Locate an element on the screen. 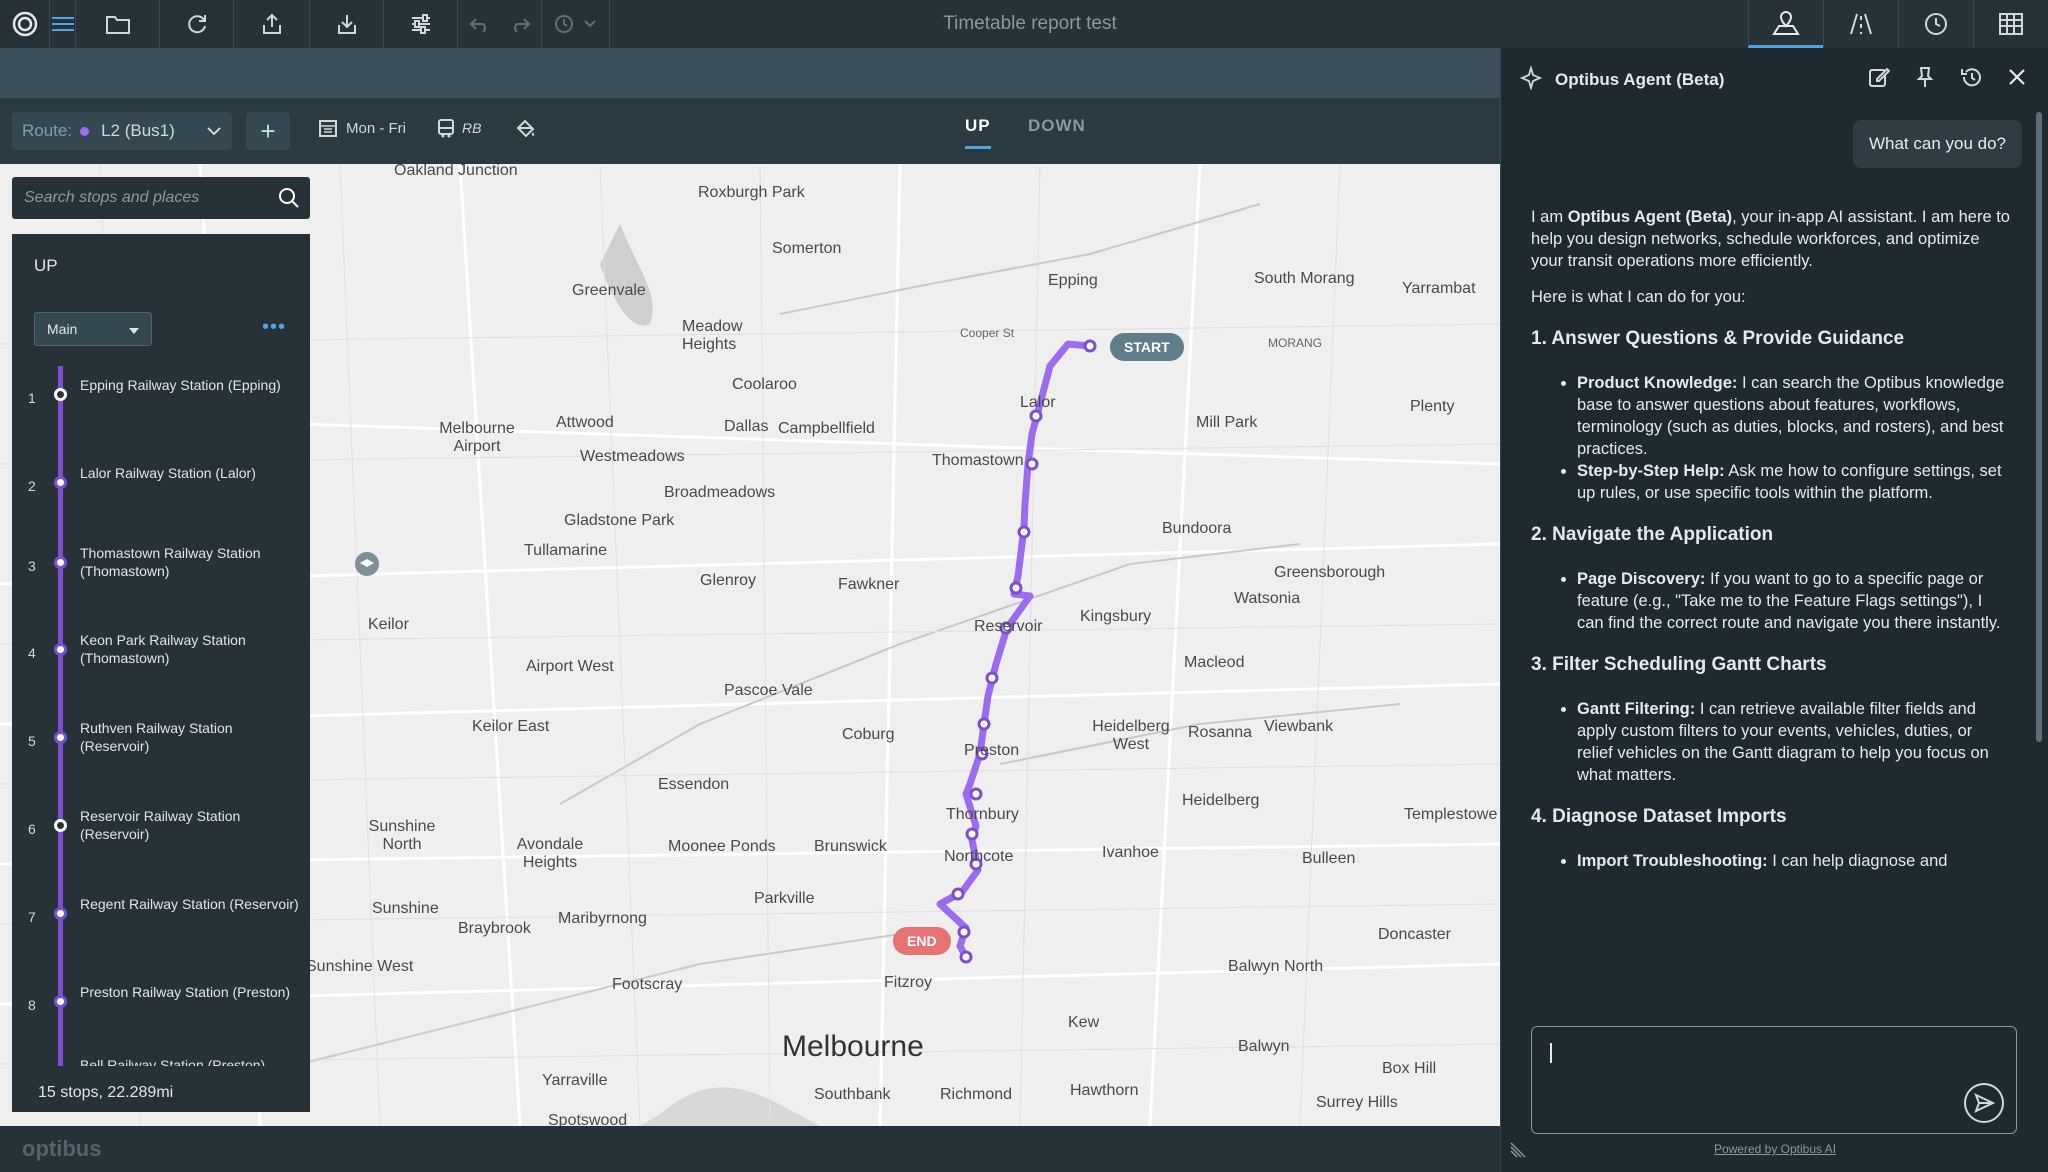 The width and height of the screenshot is (2048, 1172). import-icon is located at coordinates (347, 24).